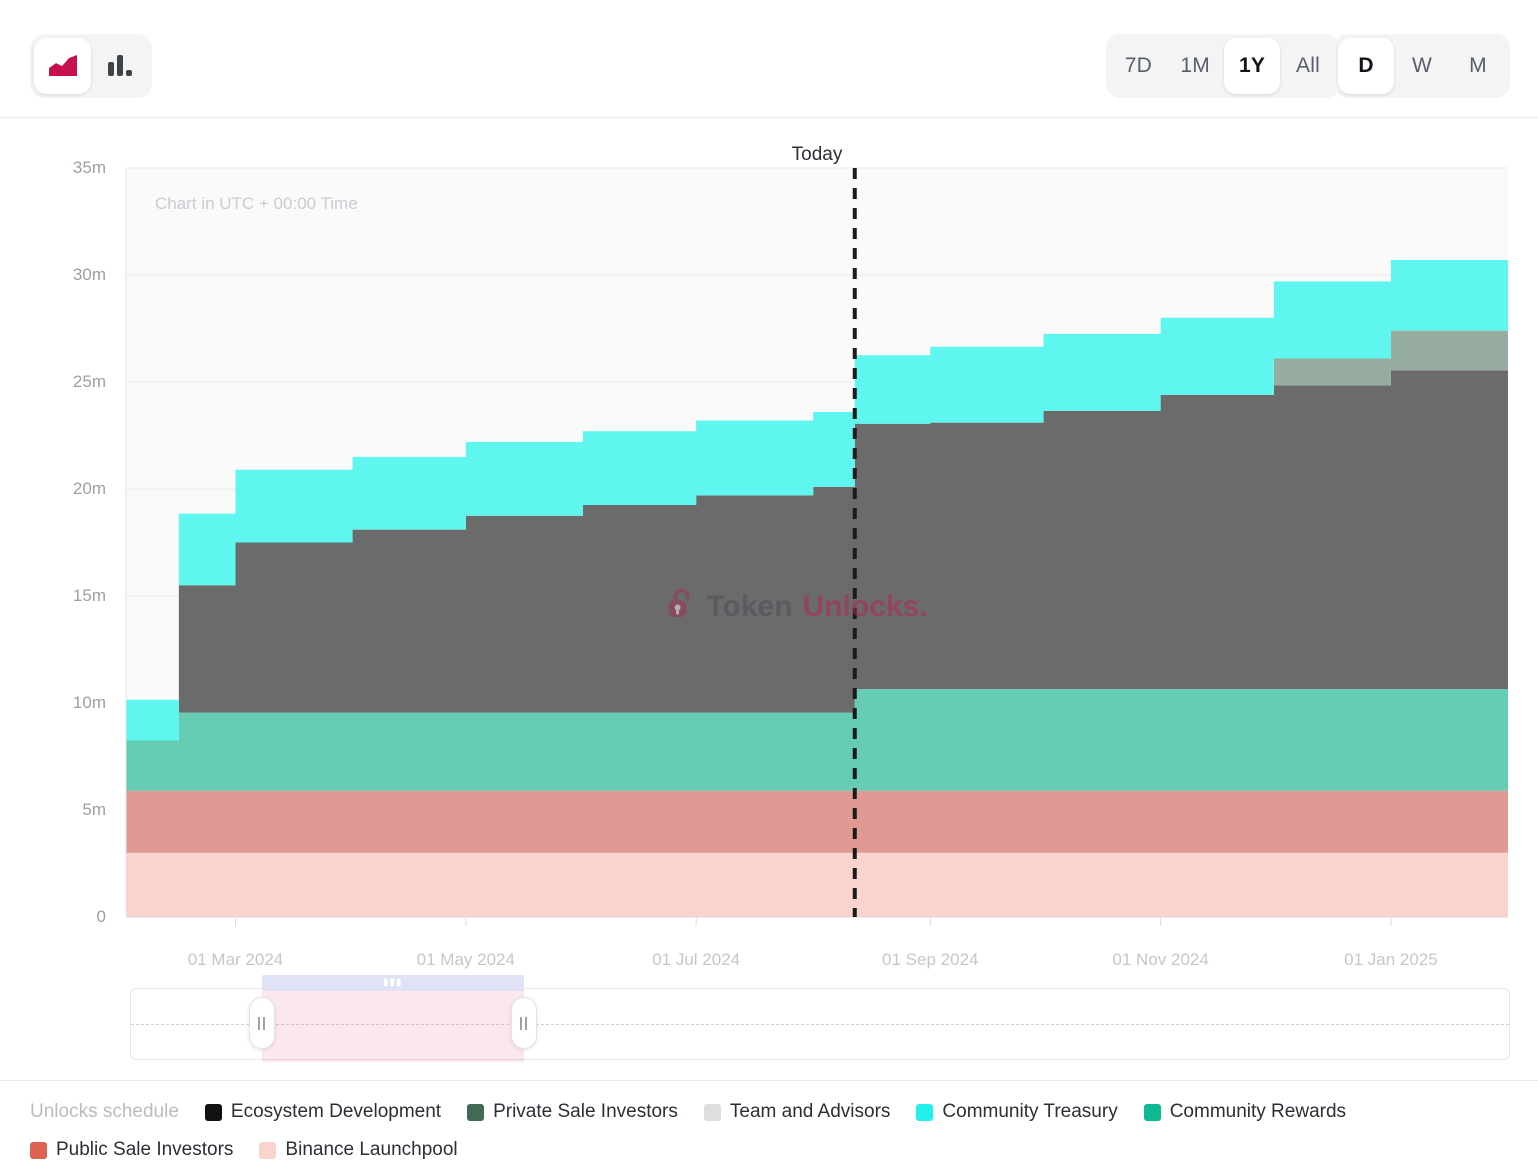 The width and height of the screenshot is (1538, 1174). What do you see at coordinates (104, 1111) in the screenshot?
I see `legend-title: Unlocks schedule` at bounding box center [104, 1111].